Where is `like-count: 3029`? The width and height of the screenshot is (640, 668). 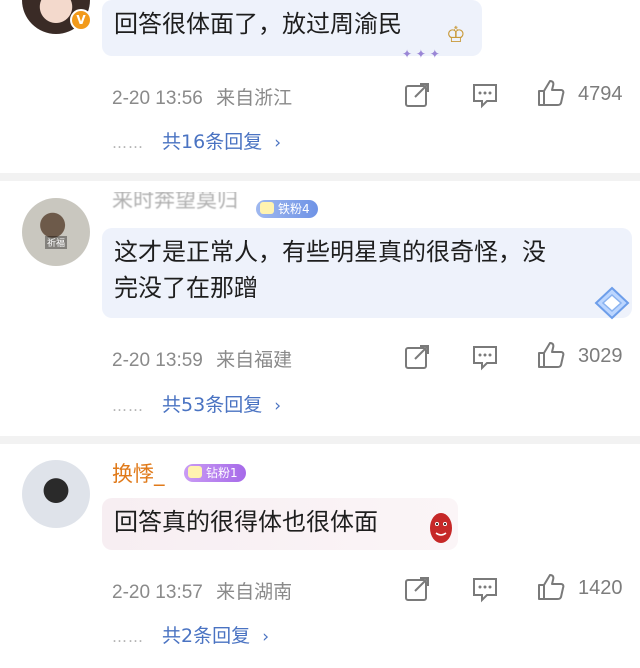
like-count: 3029 is located at coordinates (600, 356).